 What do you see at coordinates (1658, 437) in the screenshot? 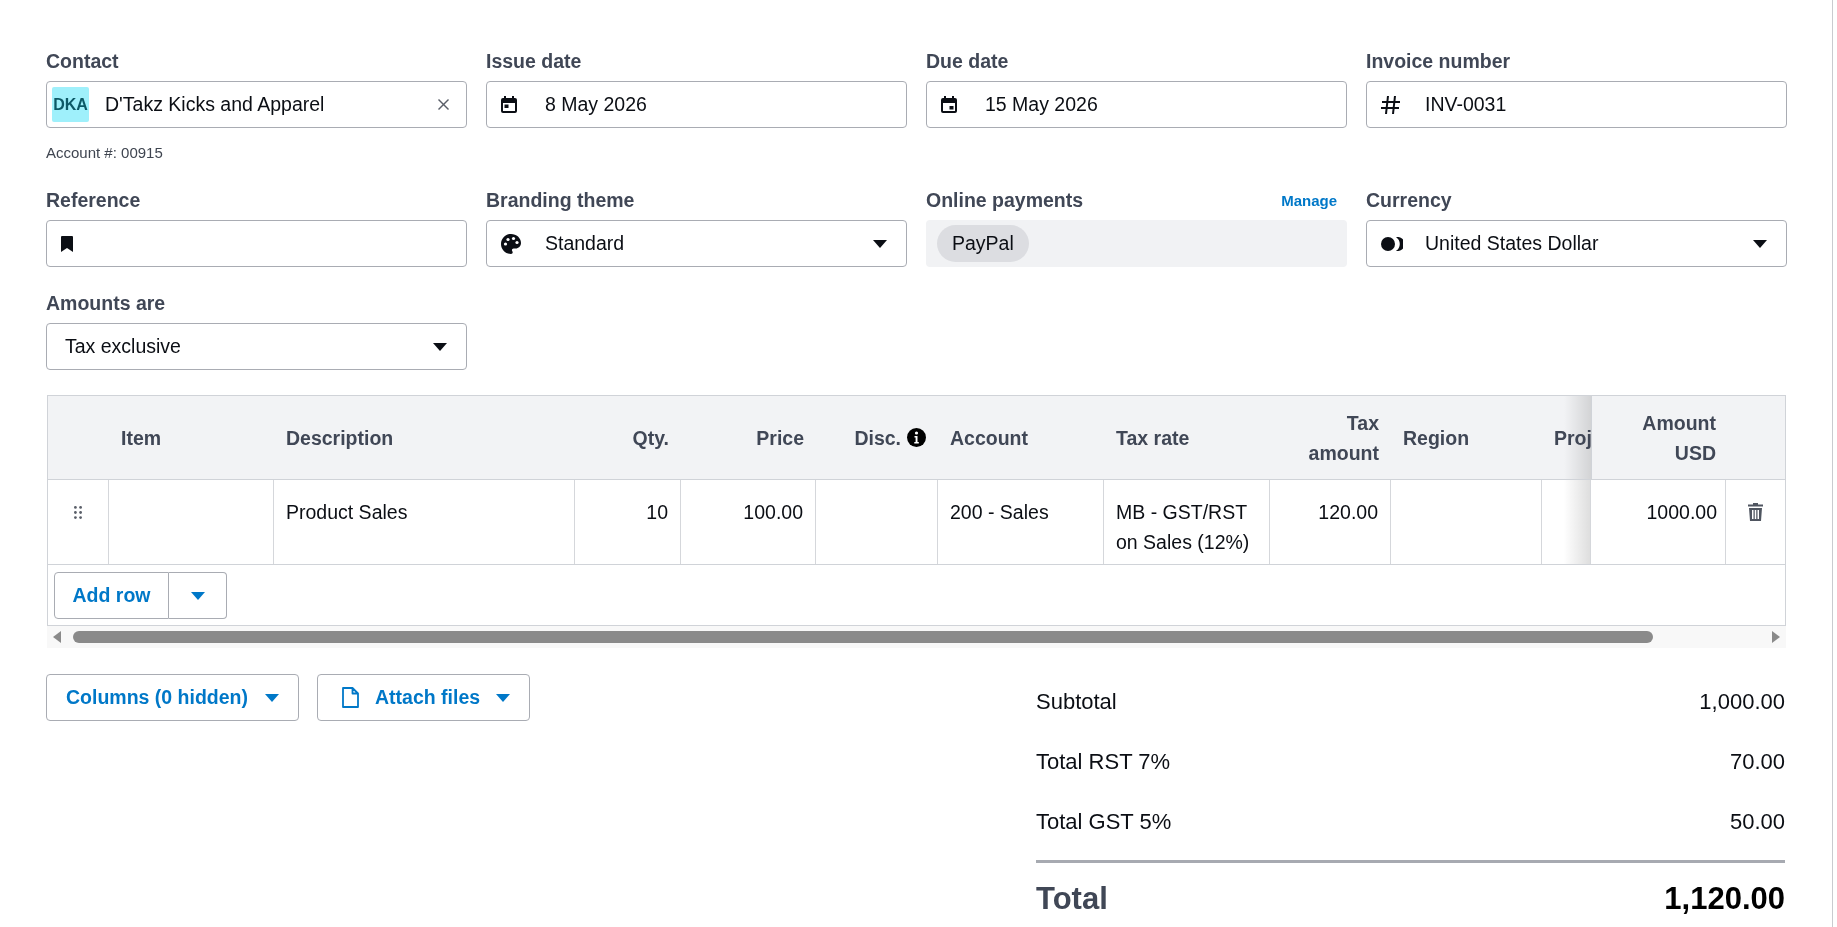
I see `column-header: Amount USD` at bounding box center [1658, 437].